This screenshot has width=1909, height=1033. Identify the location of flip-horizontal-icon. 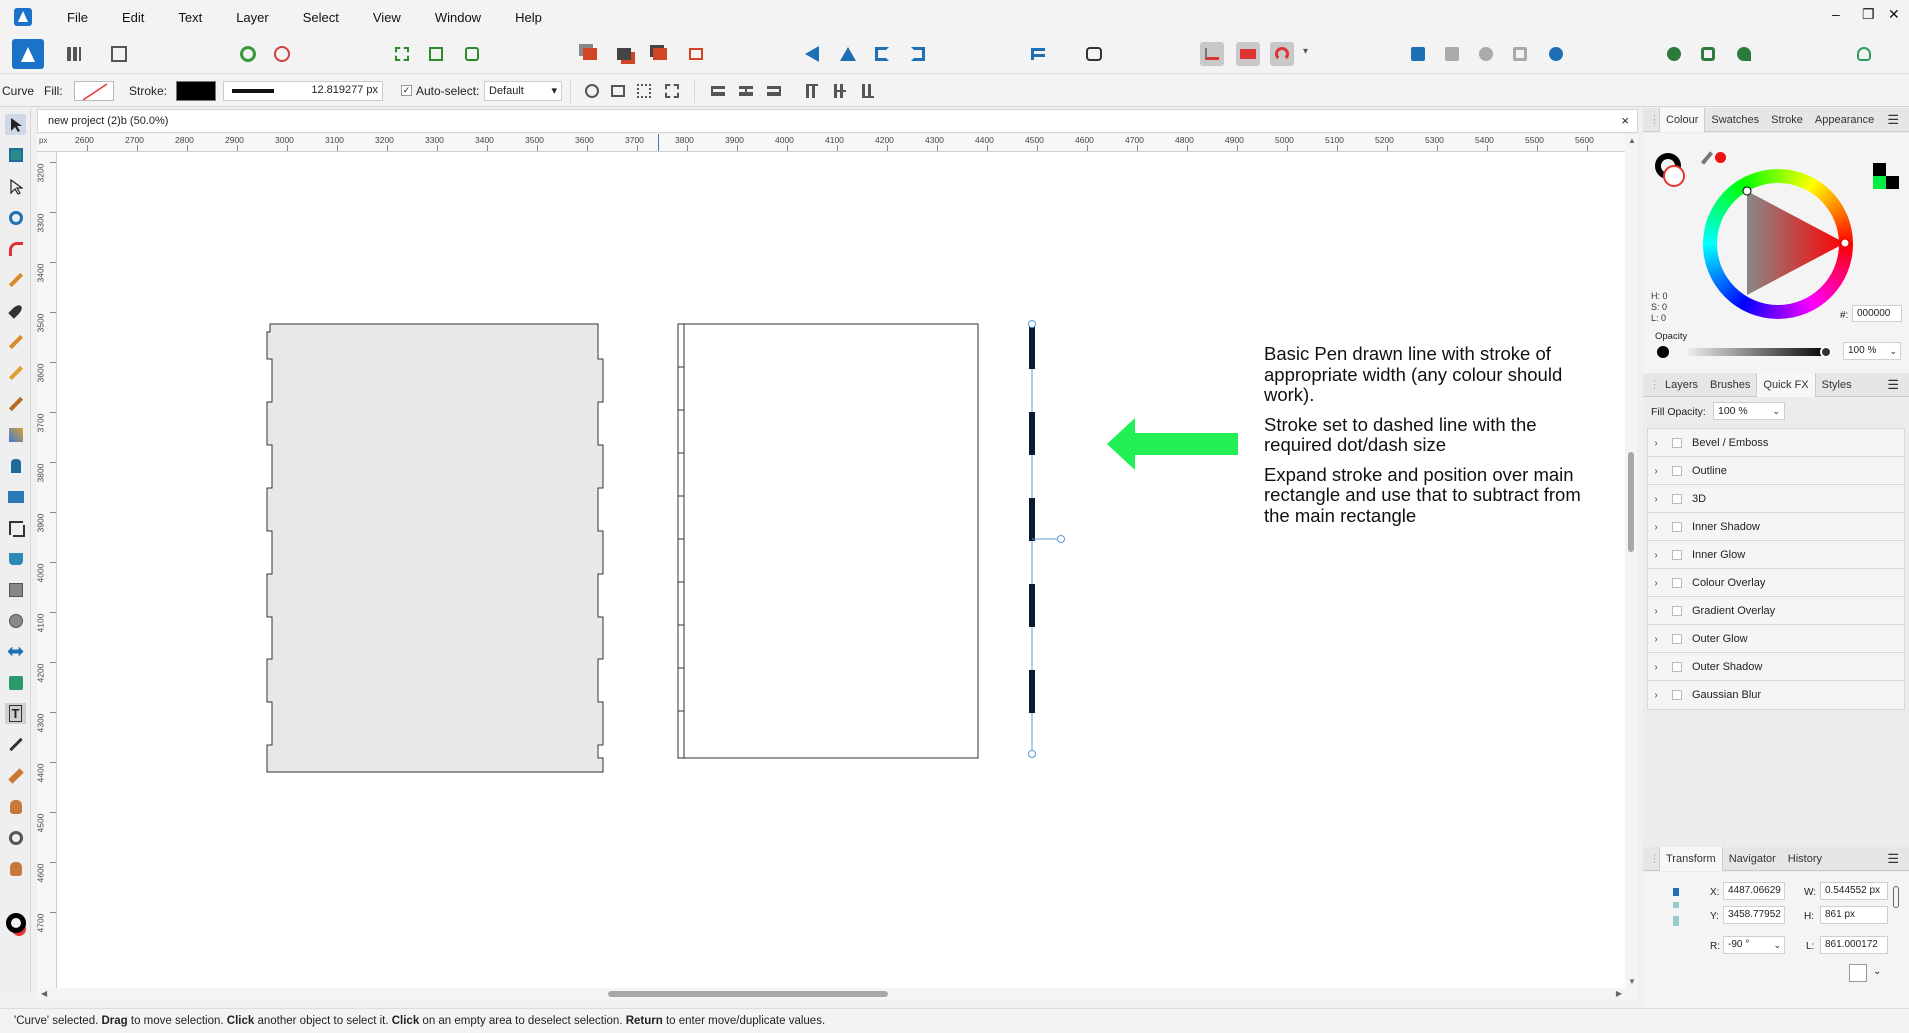
(812, 54).